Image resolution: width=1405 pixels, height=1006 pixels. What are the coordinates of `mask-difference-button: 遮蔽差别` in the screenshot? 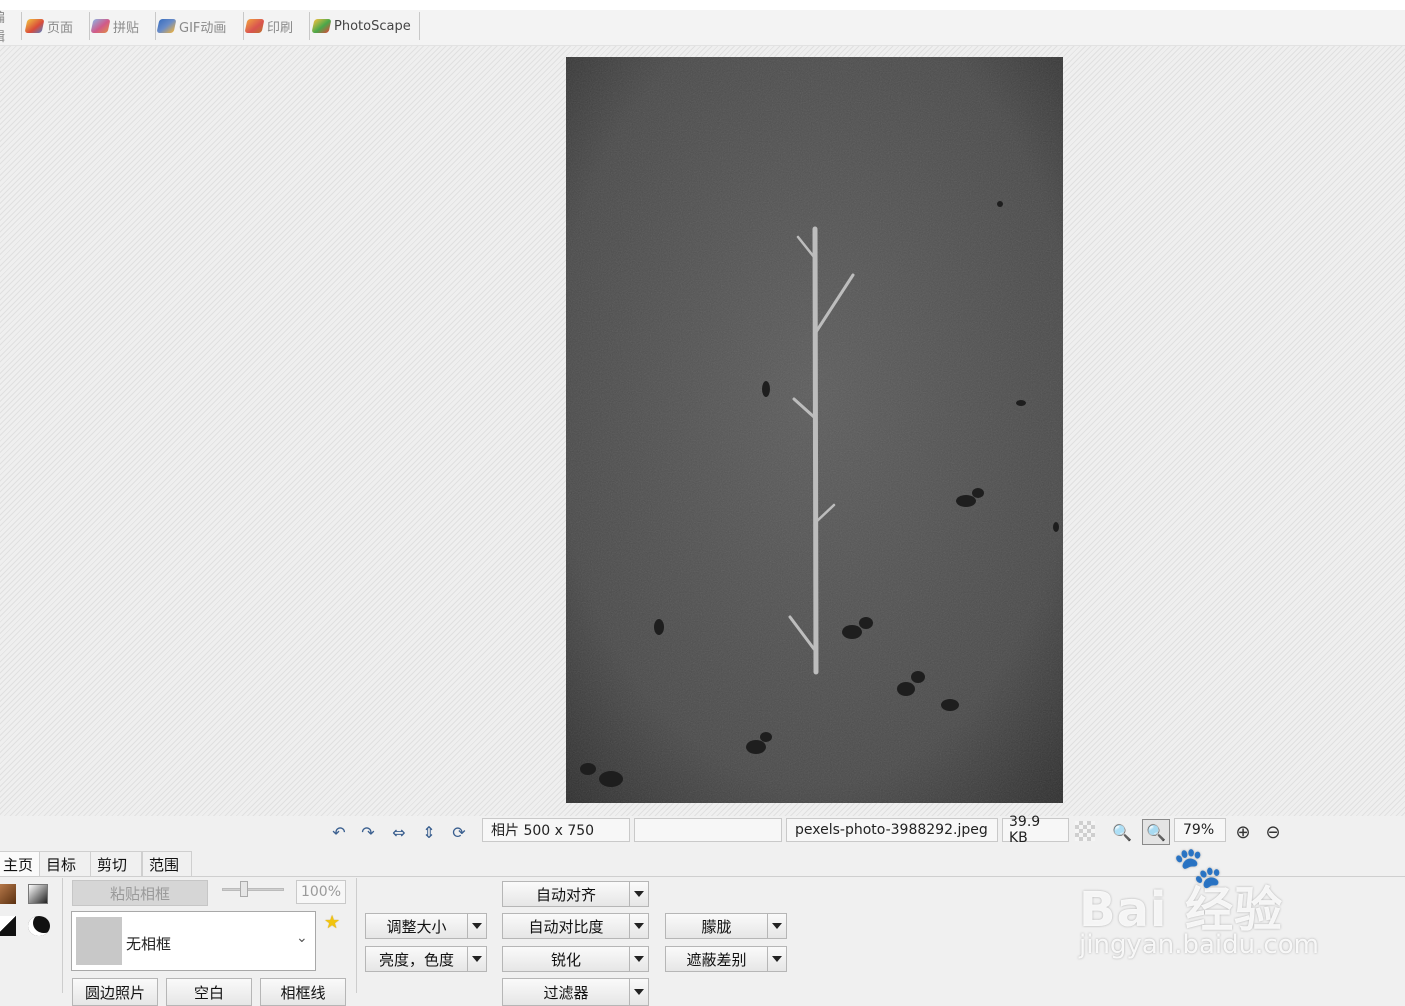 It's located at (716, 959).